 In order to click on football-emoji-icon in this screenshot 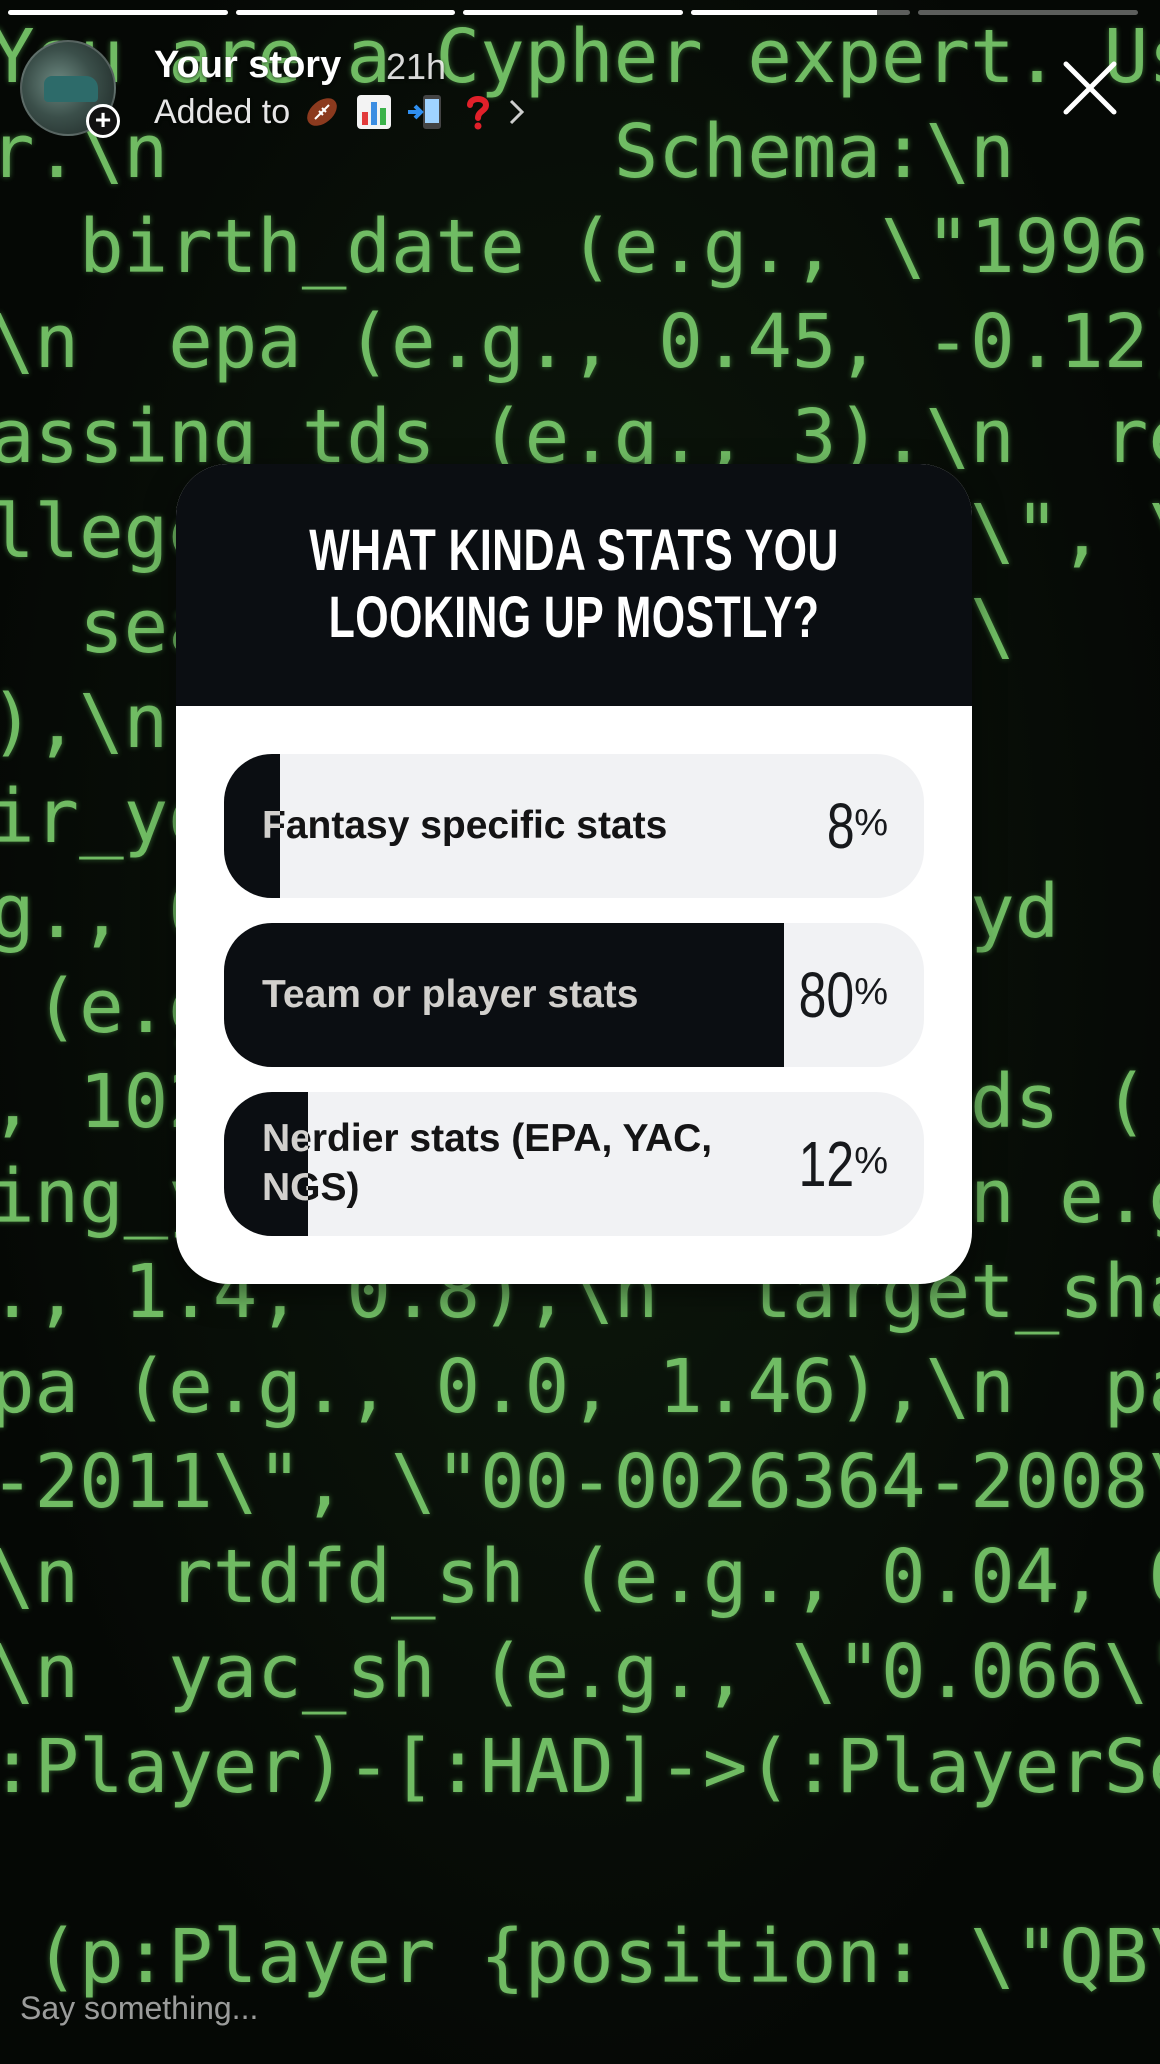, I will do `click(322, 112)`.